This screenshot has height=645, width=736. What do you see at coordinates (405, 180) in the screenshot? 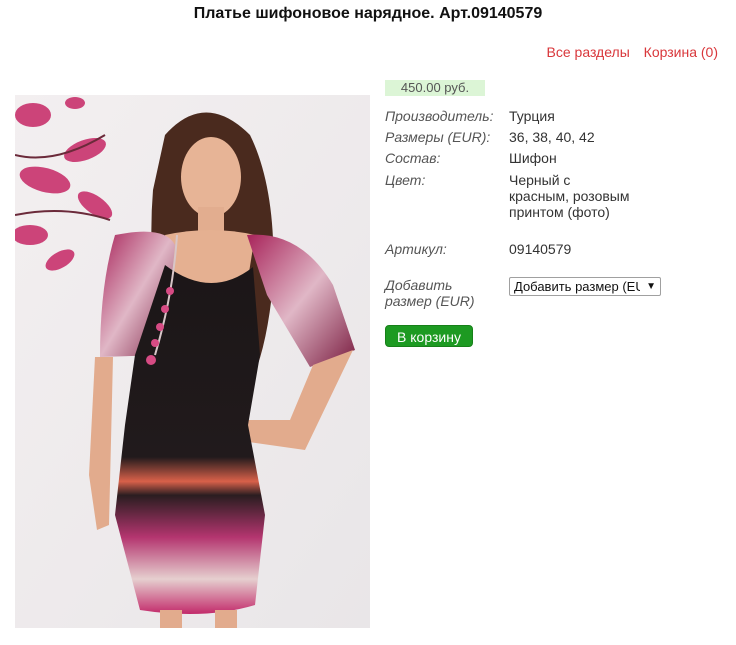
I see `spec-label: Цвет:` at bounding box center [405, 180].